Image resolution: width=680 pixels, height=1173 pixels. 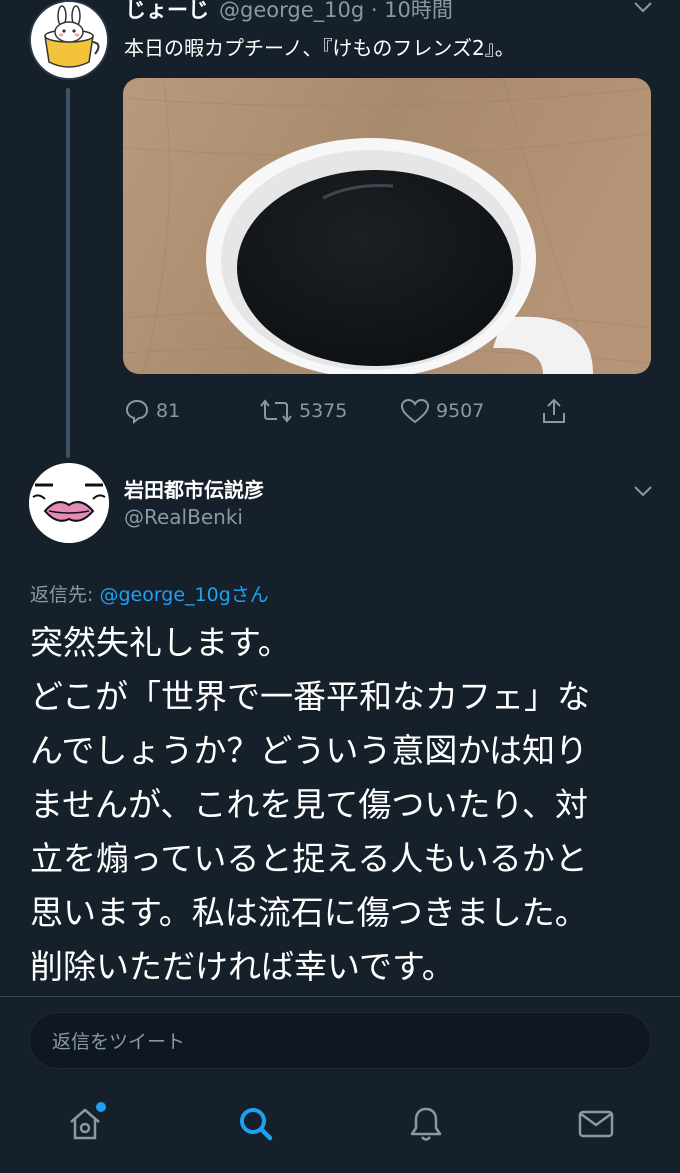 I want to click on tweet2-body-line: ませんが、これを見て傷ついたり、対, so click(x=309, y=804).